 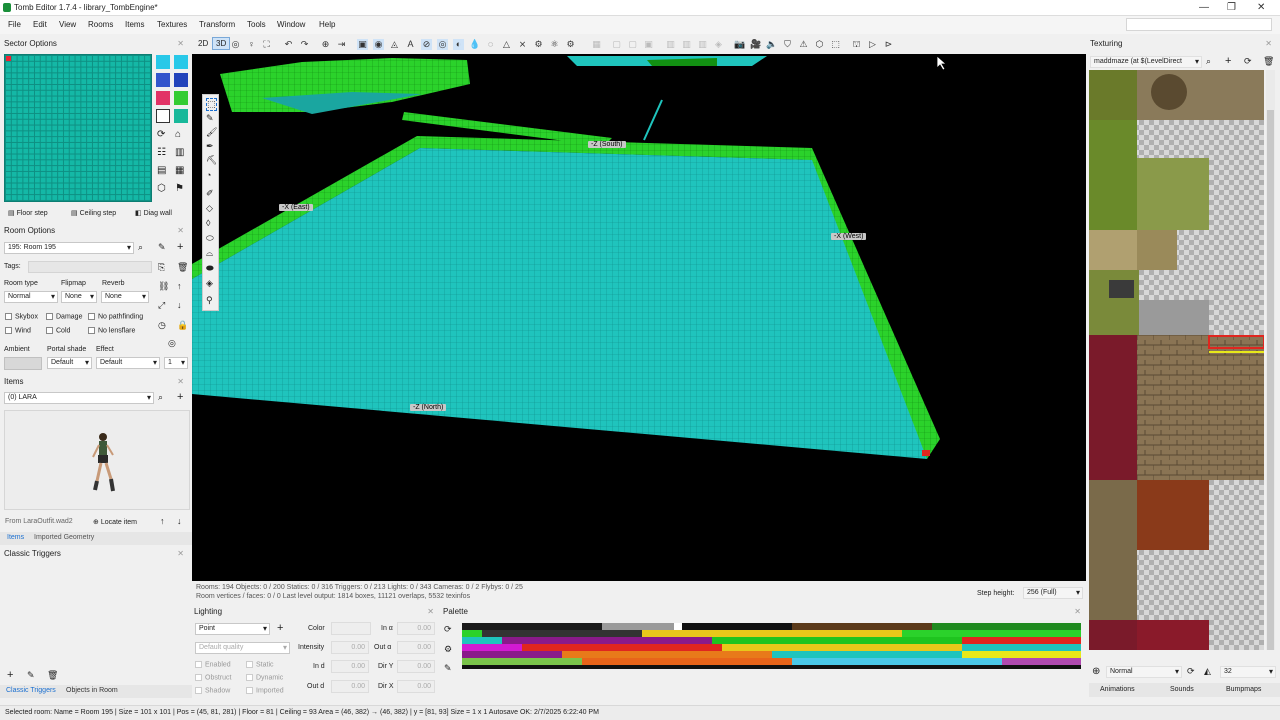 What do you see at coordinates (288, 44) in the screenshot?
I see `undo-icon: ↶` at bounding box center [288, 44].